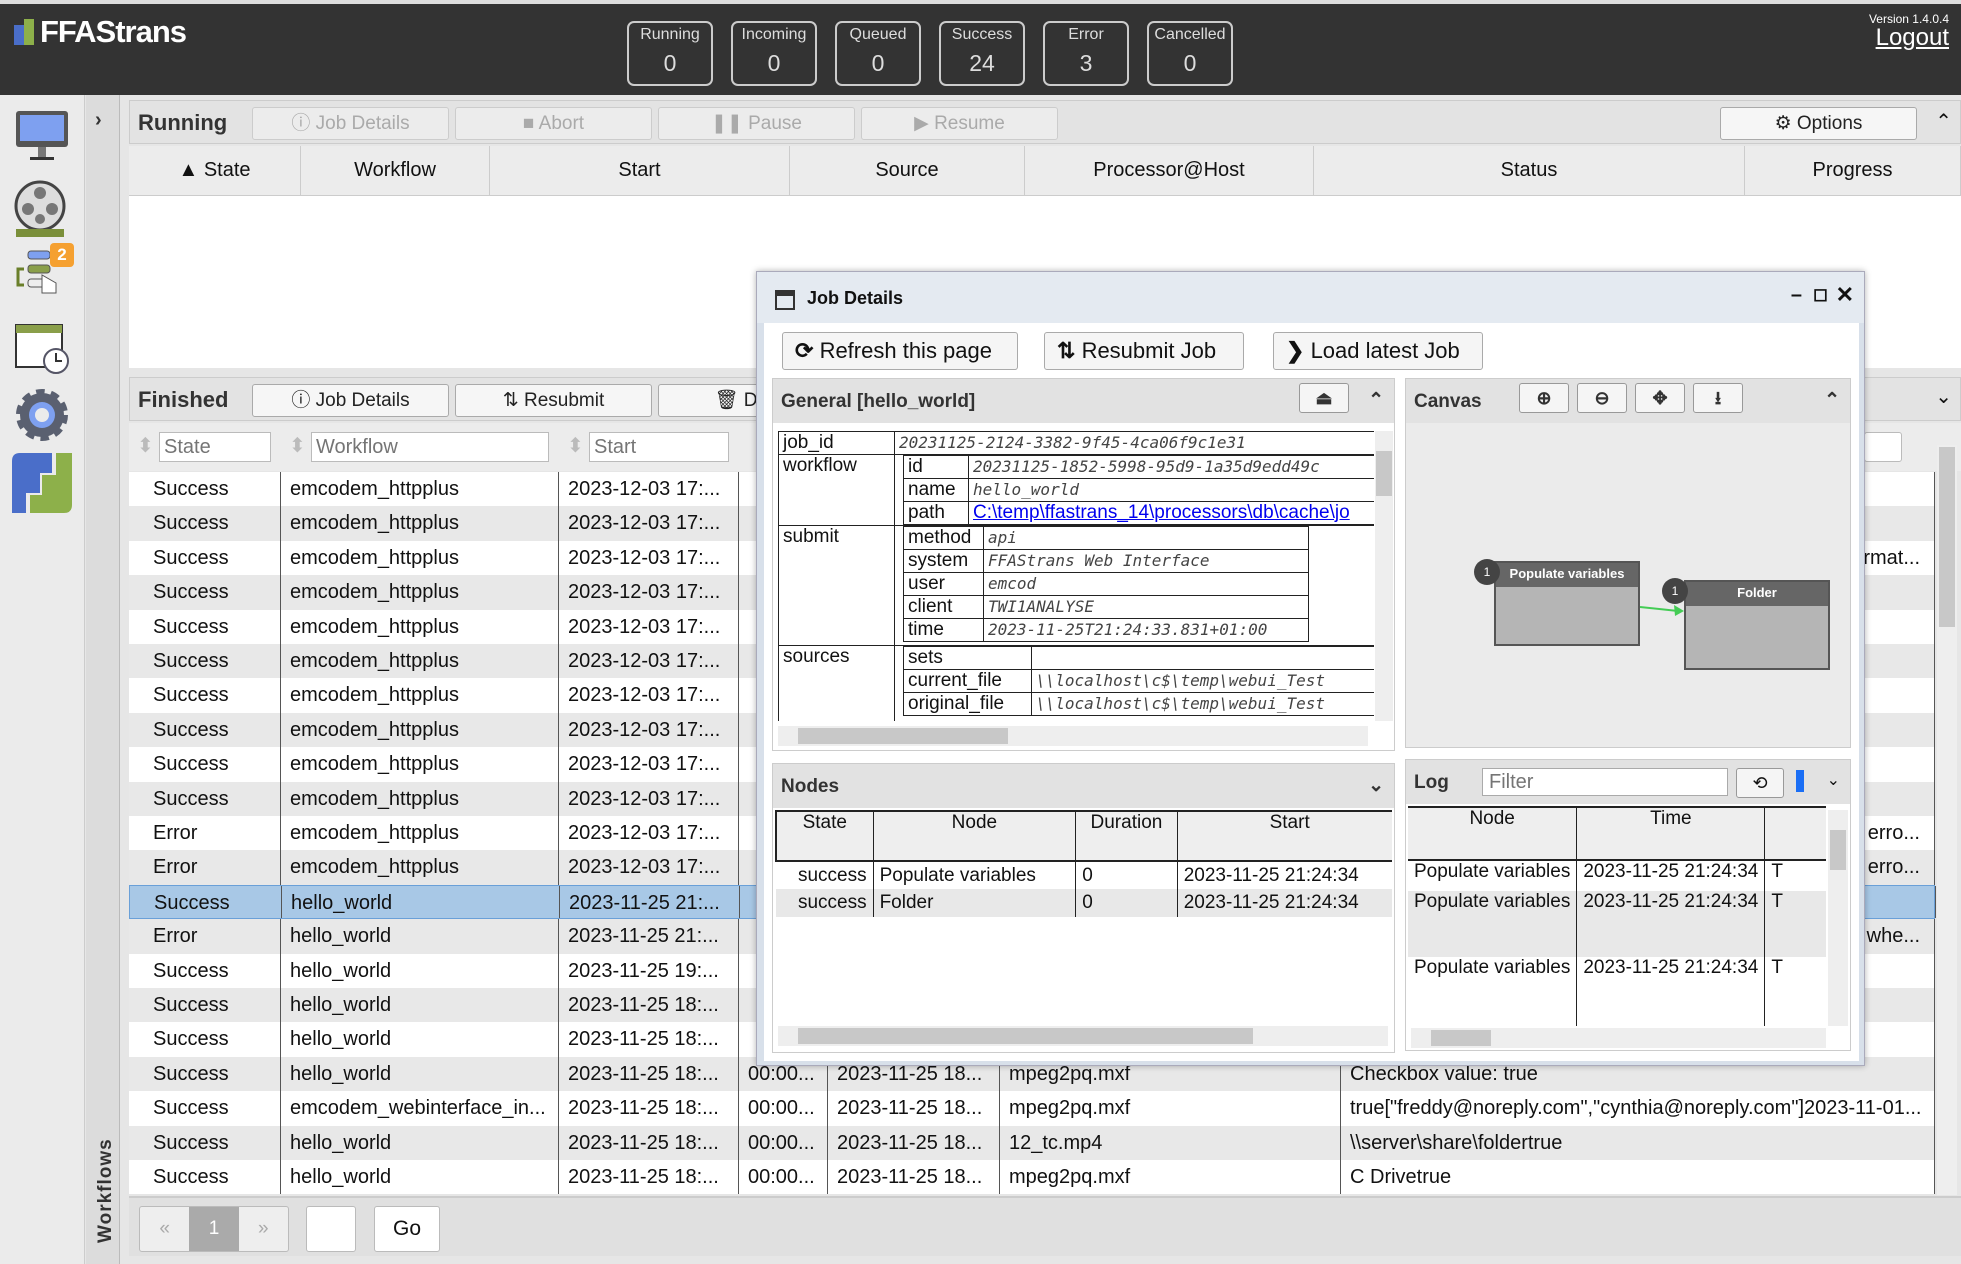  Describe the element at coordinates (164, 1229) in the screenshot. I see `pager-prev-button: «` at that location.